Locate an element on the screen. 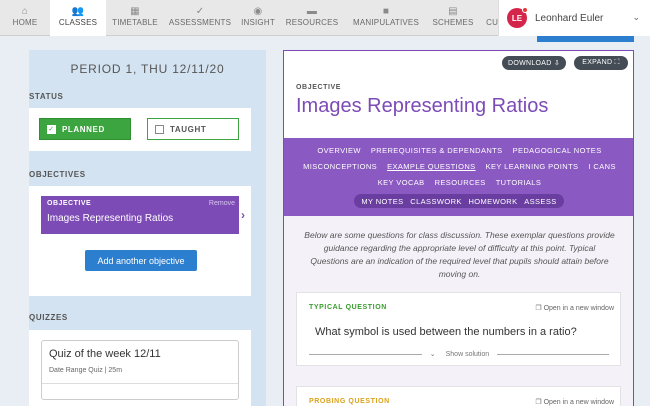  tab-tutorials: TUTORIALS is located at coordinates (519, 182).